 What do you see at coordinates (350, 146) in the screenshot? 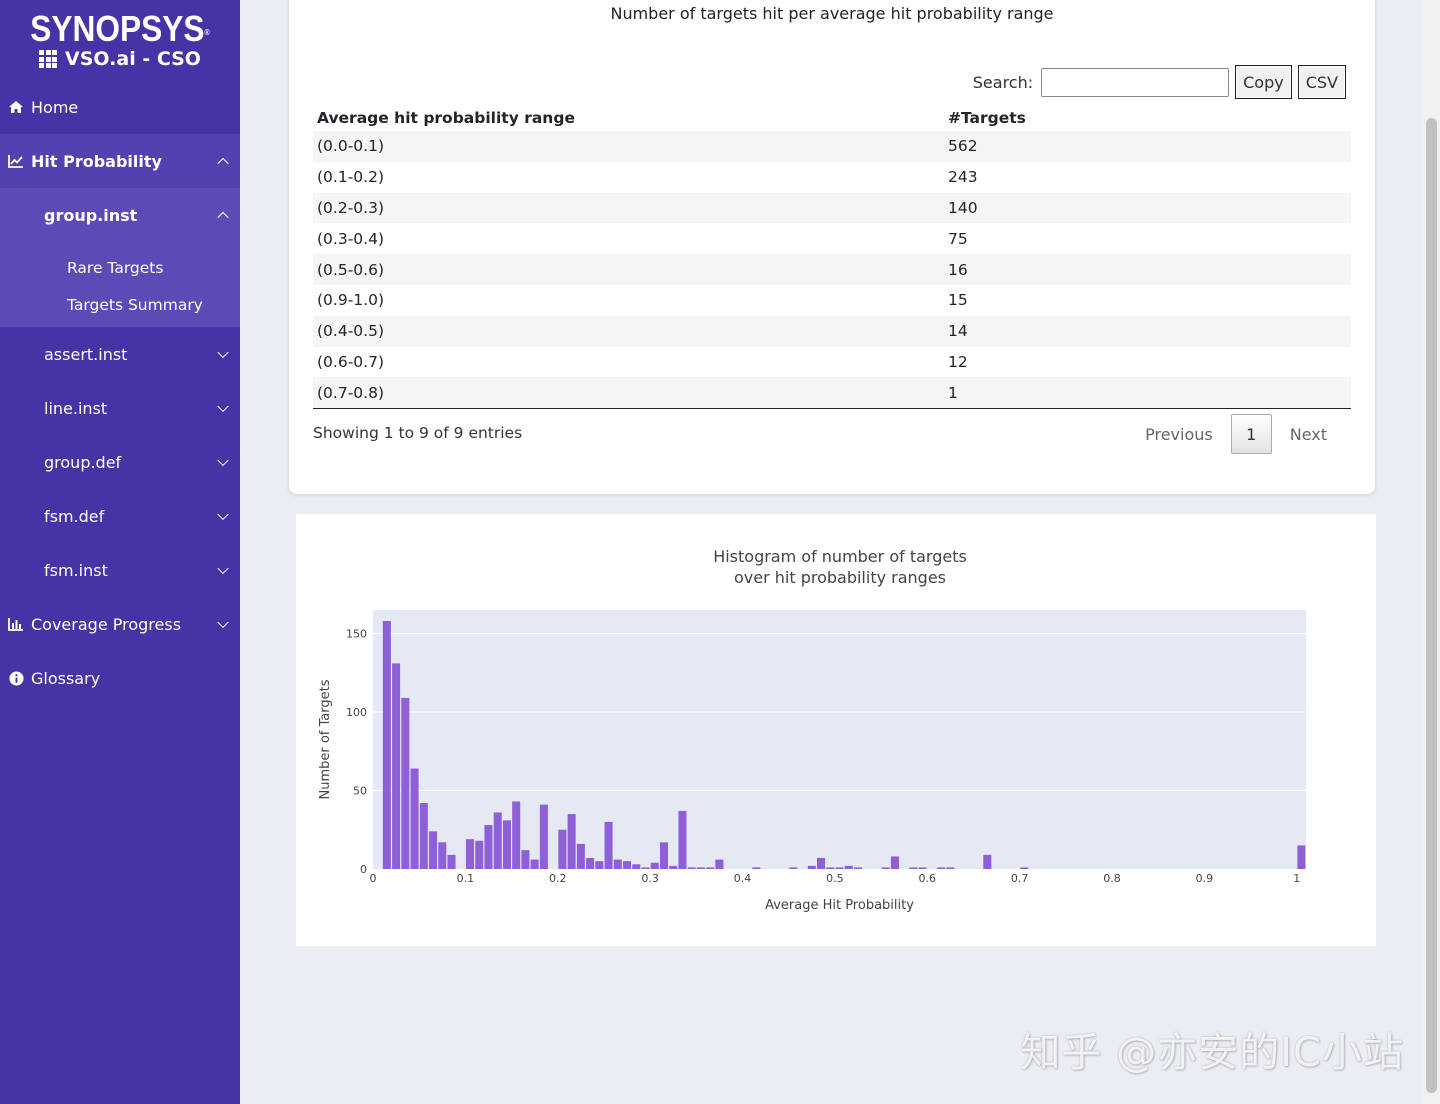
I see `cell-range: (0.0-0.1)` at bounding box center [350, 146].